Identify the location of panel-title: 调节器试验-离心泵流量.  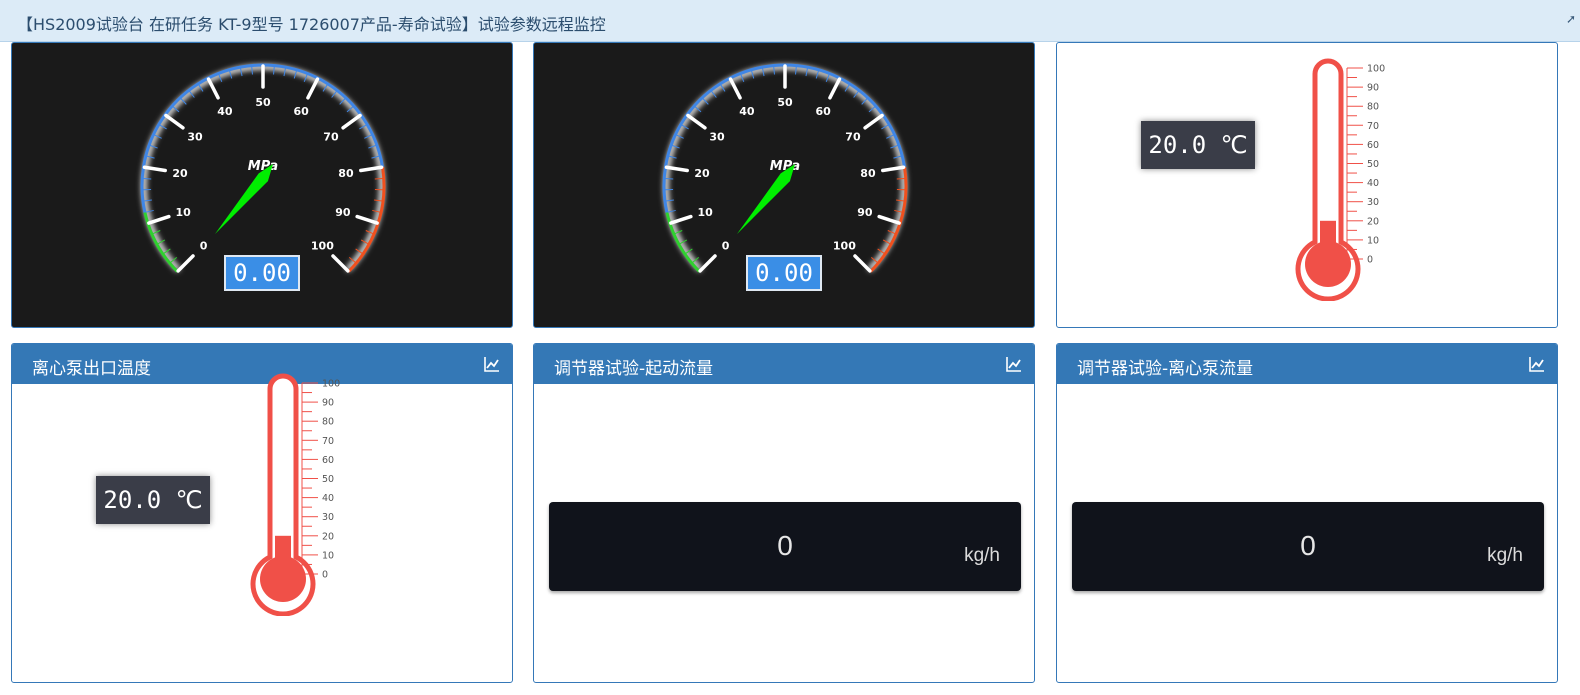
(1165, 369).